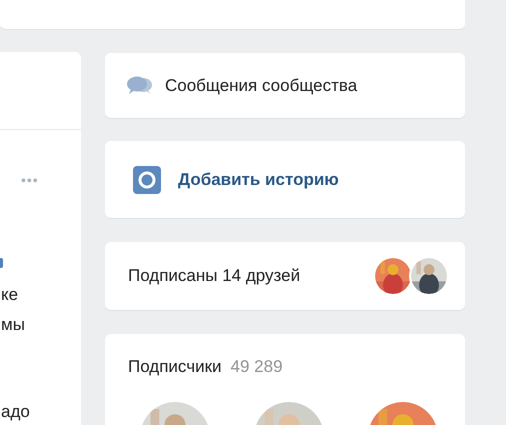 This screenshot has width=506, height=425. I want to click on community-messages-label: Сообщения сообщества, so click(261, 85).